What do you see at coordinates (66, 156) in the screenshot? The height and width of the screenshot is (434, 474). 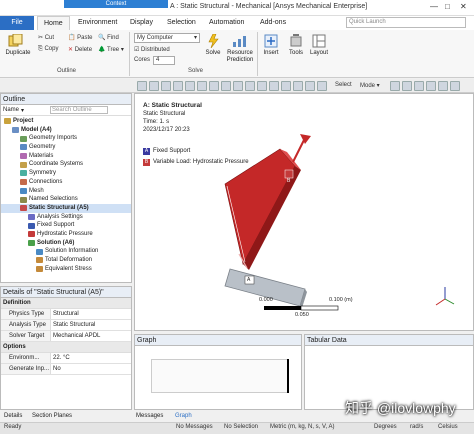 I see `tree-item: Materials` at bounding box center [66, 156].